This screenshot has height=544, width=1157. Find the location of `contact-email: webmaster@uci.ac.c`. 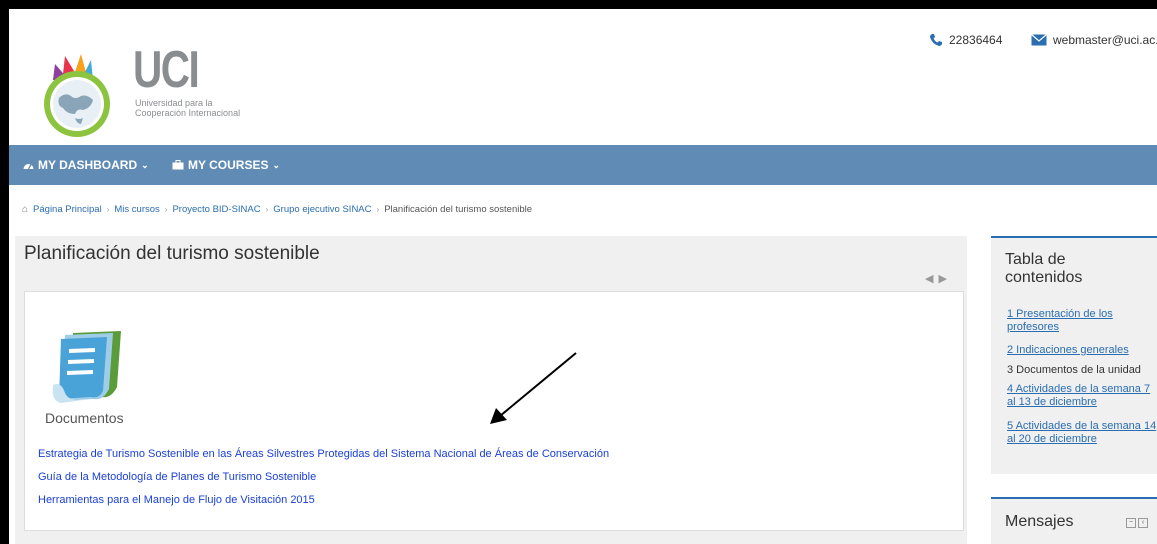

contact-email: webmaster@uci.ac.c is located at coordinates (1094, 40).